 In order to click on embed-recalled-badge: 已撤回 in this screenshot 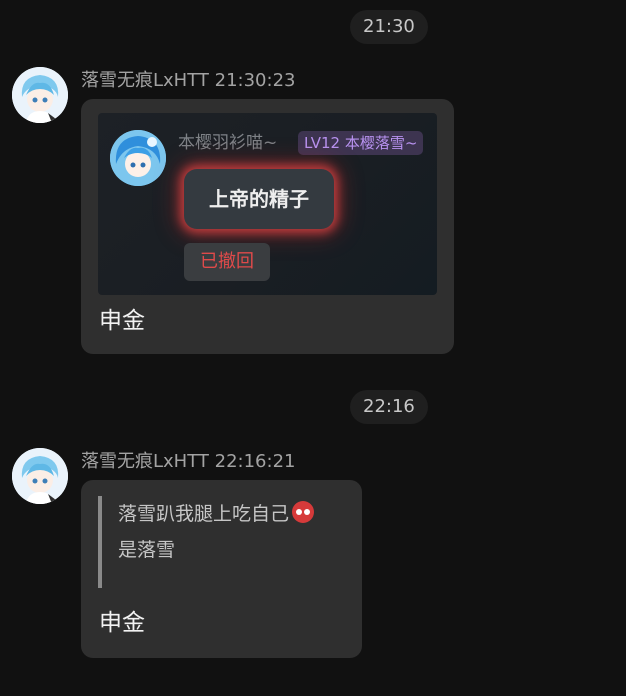, I will do `click(227, 262)`.